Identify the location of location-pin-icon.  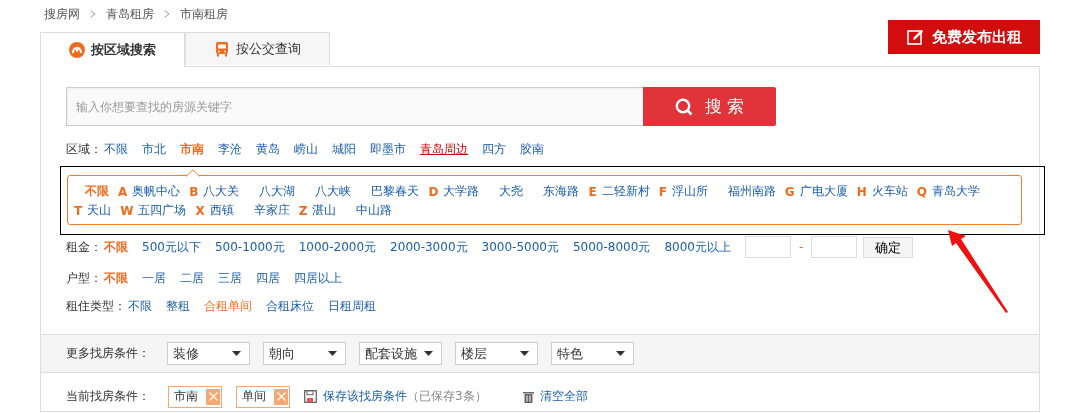
(77, 50).